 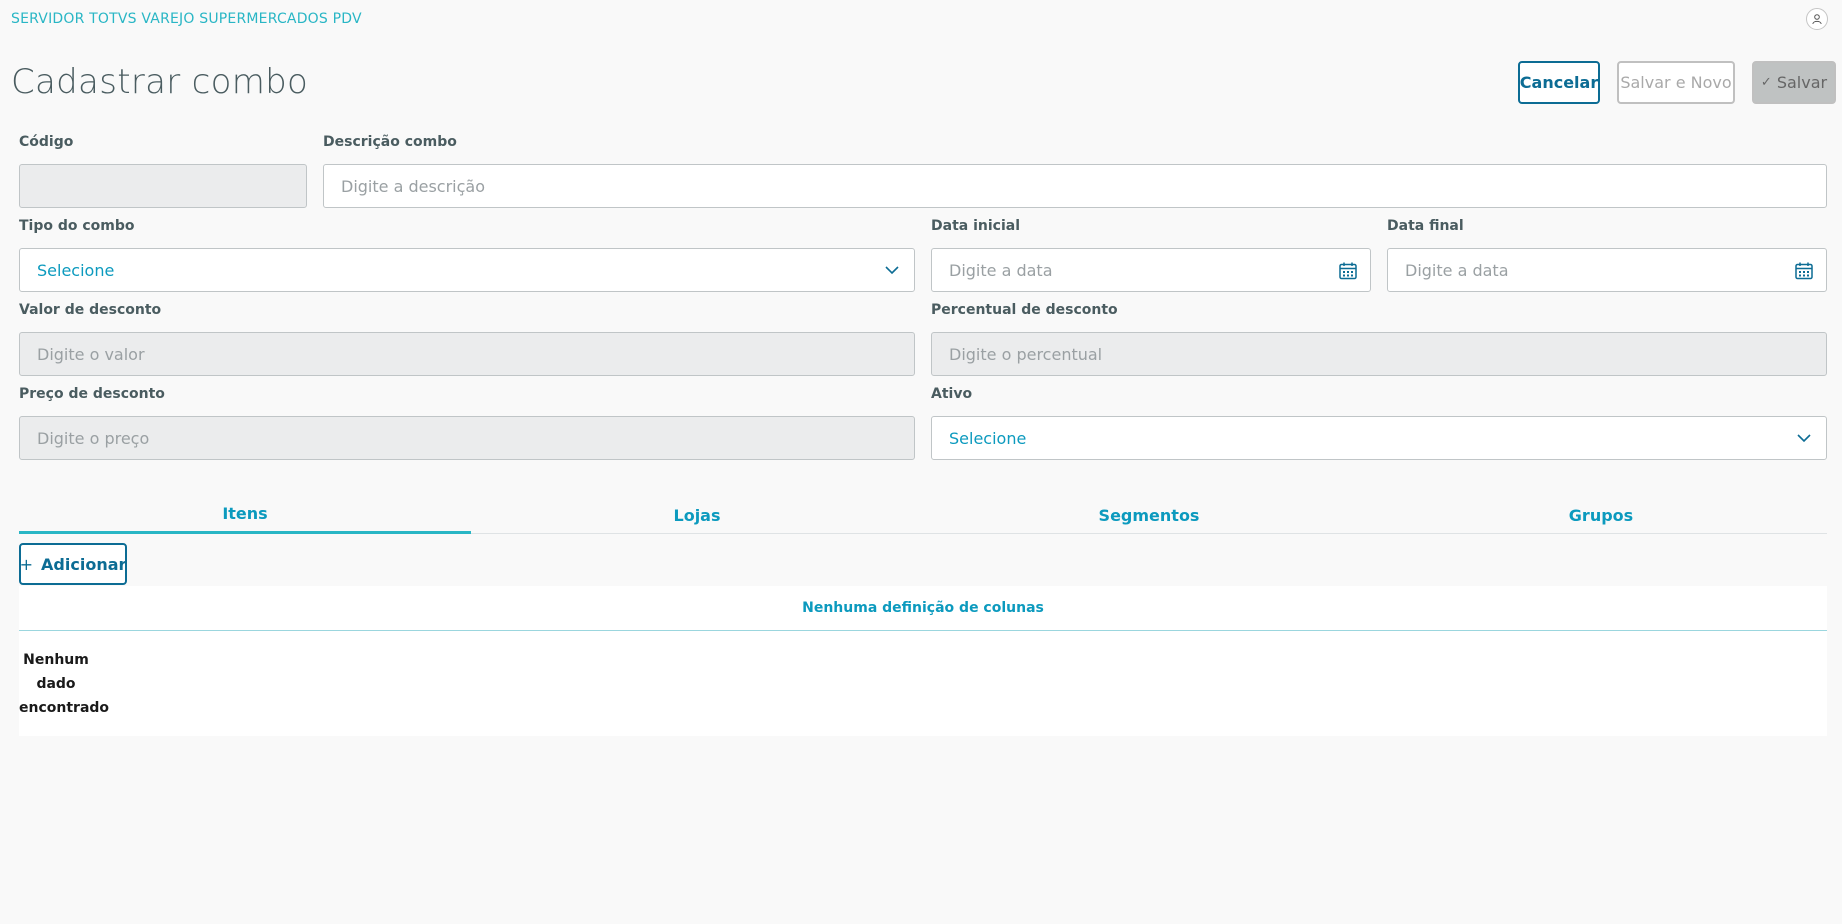 What do you see at coordinates (84, 564) in the screenshot?
I see `add-button-label: Adicionar` at bounding box center [84, 564].